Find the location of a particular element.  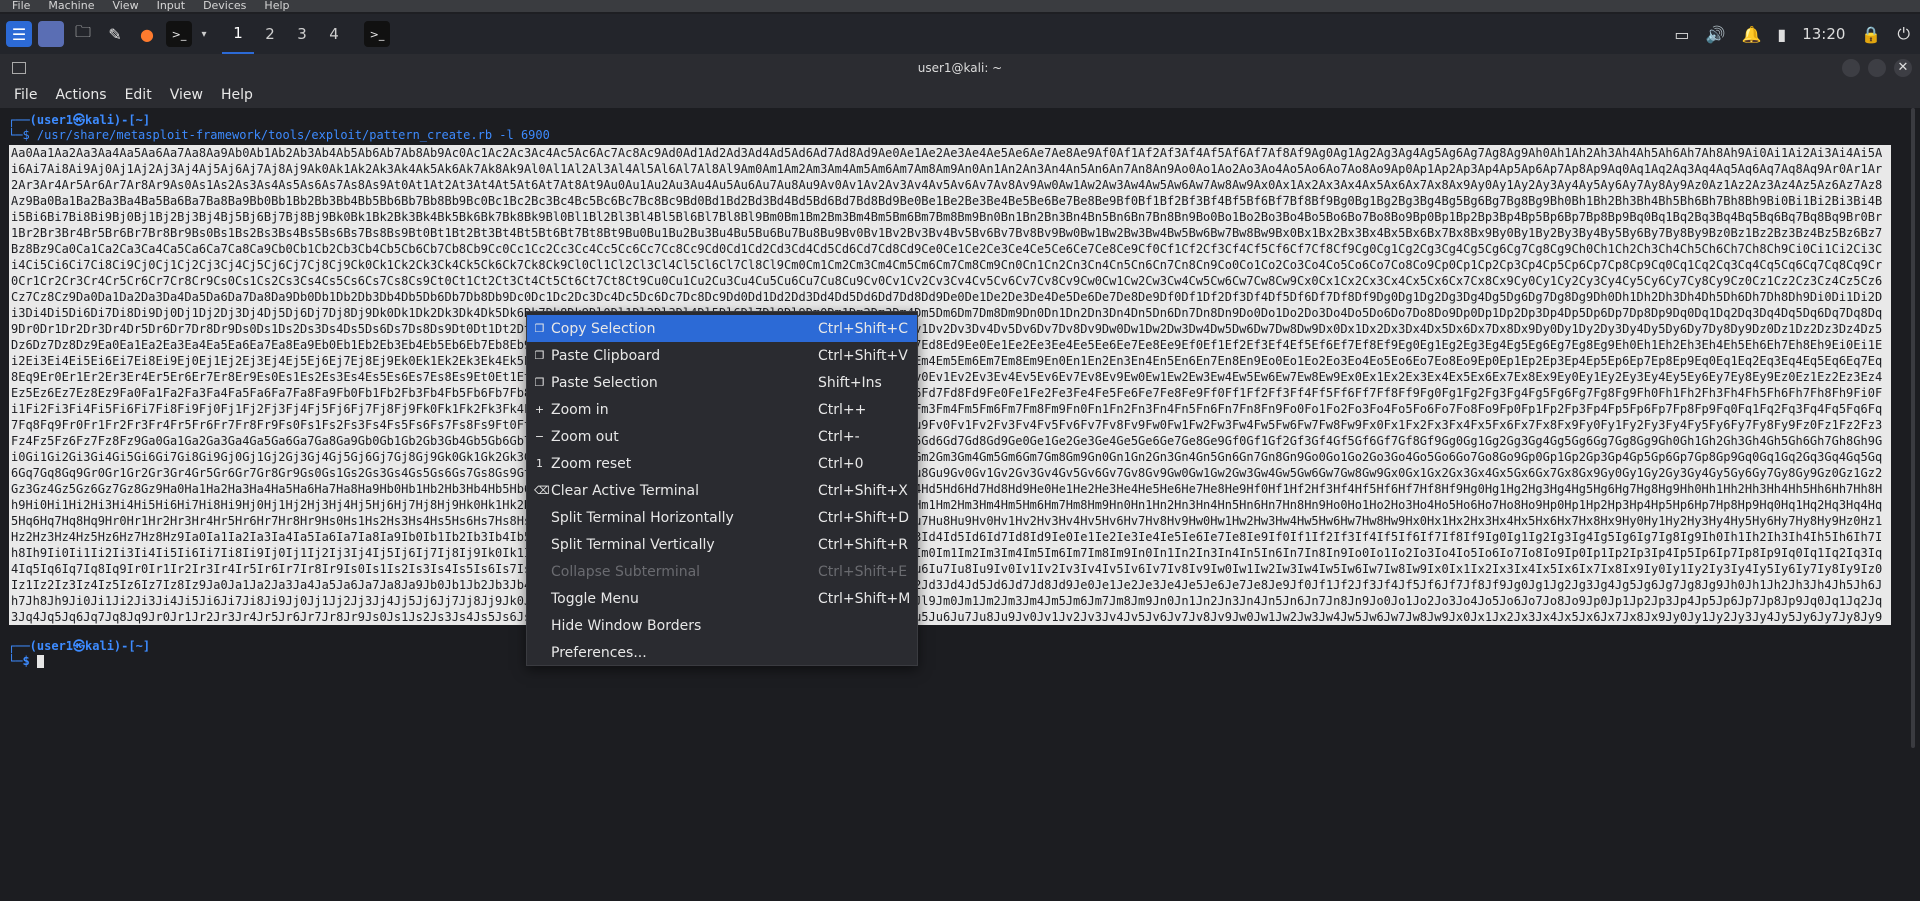

minimize-button is located at coordinates (1851, 68).